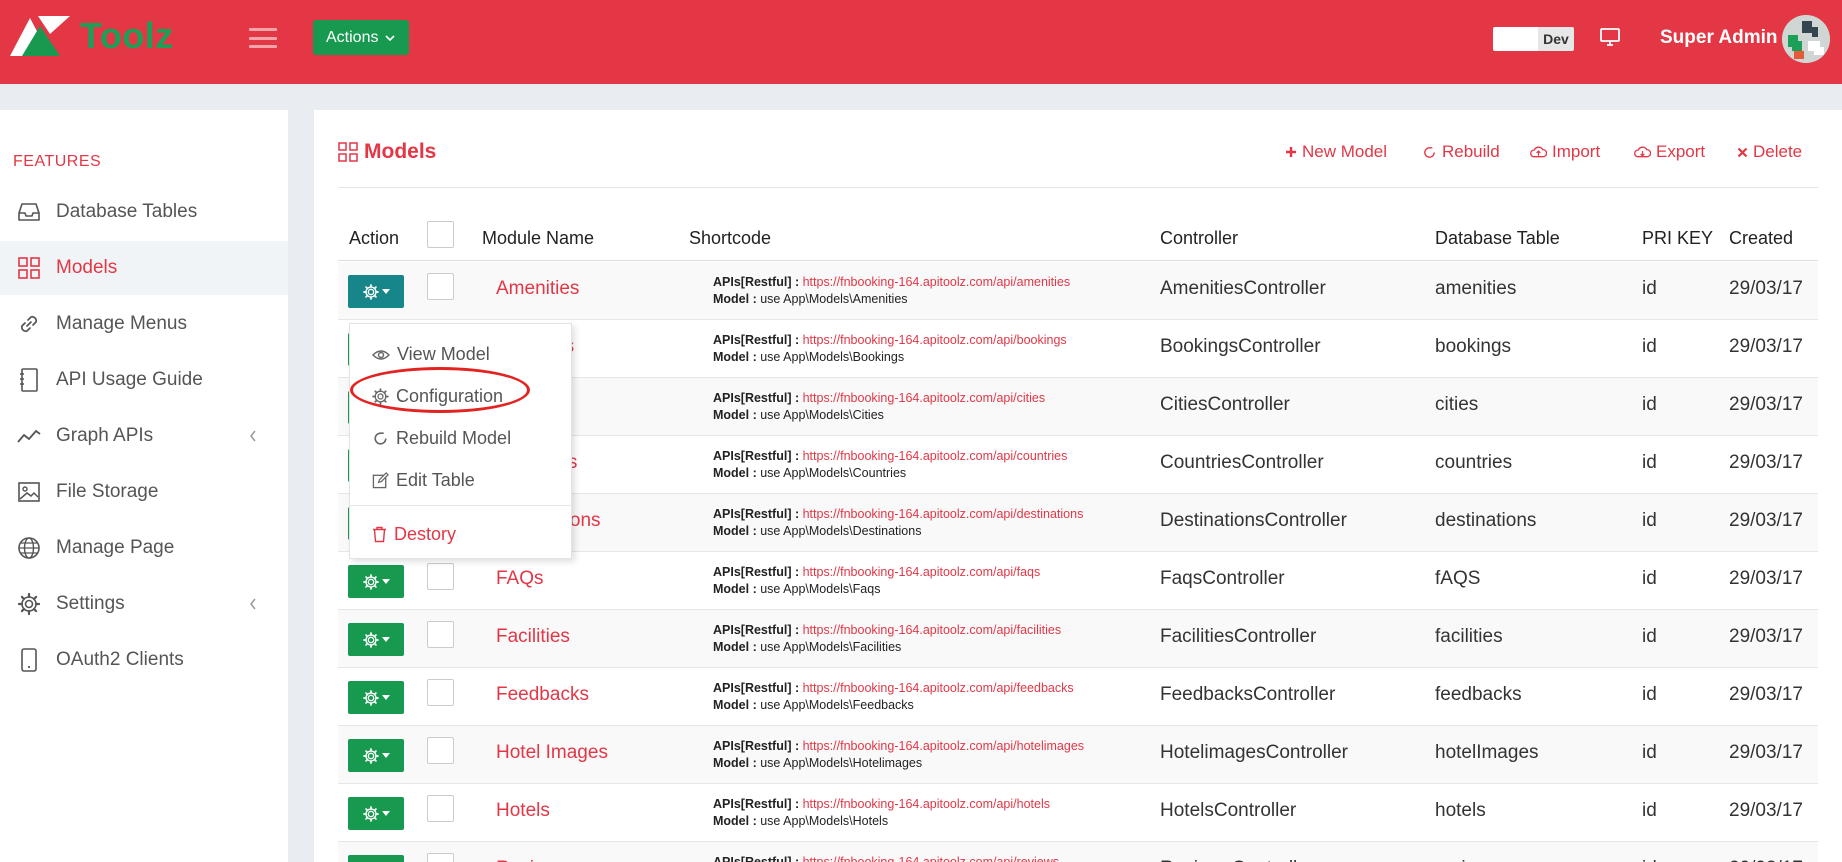  Describe the element at coordinates (1248, 694) in the screenshot. I see `controller-cell: FeedbacksController` at that location.